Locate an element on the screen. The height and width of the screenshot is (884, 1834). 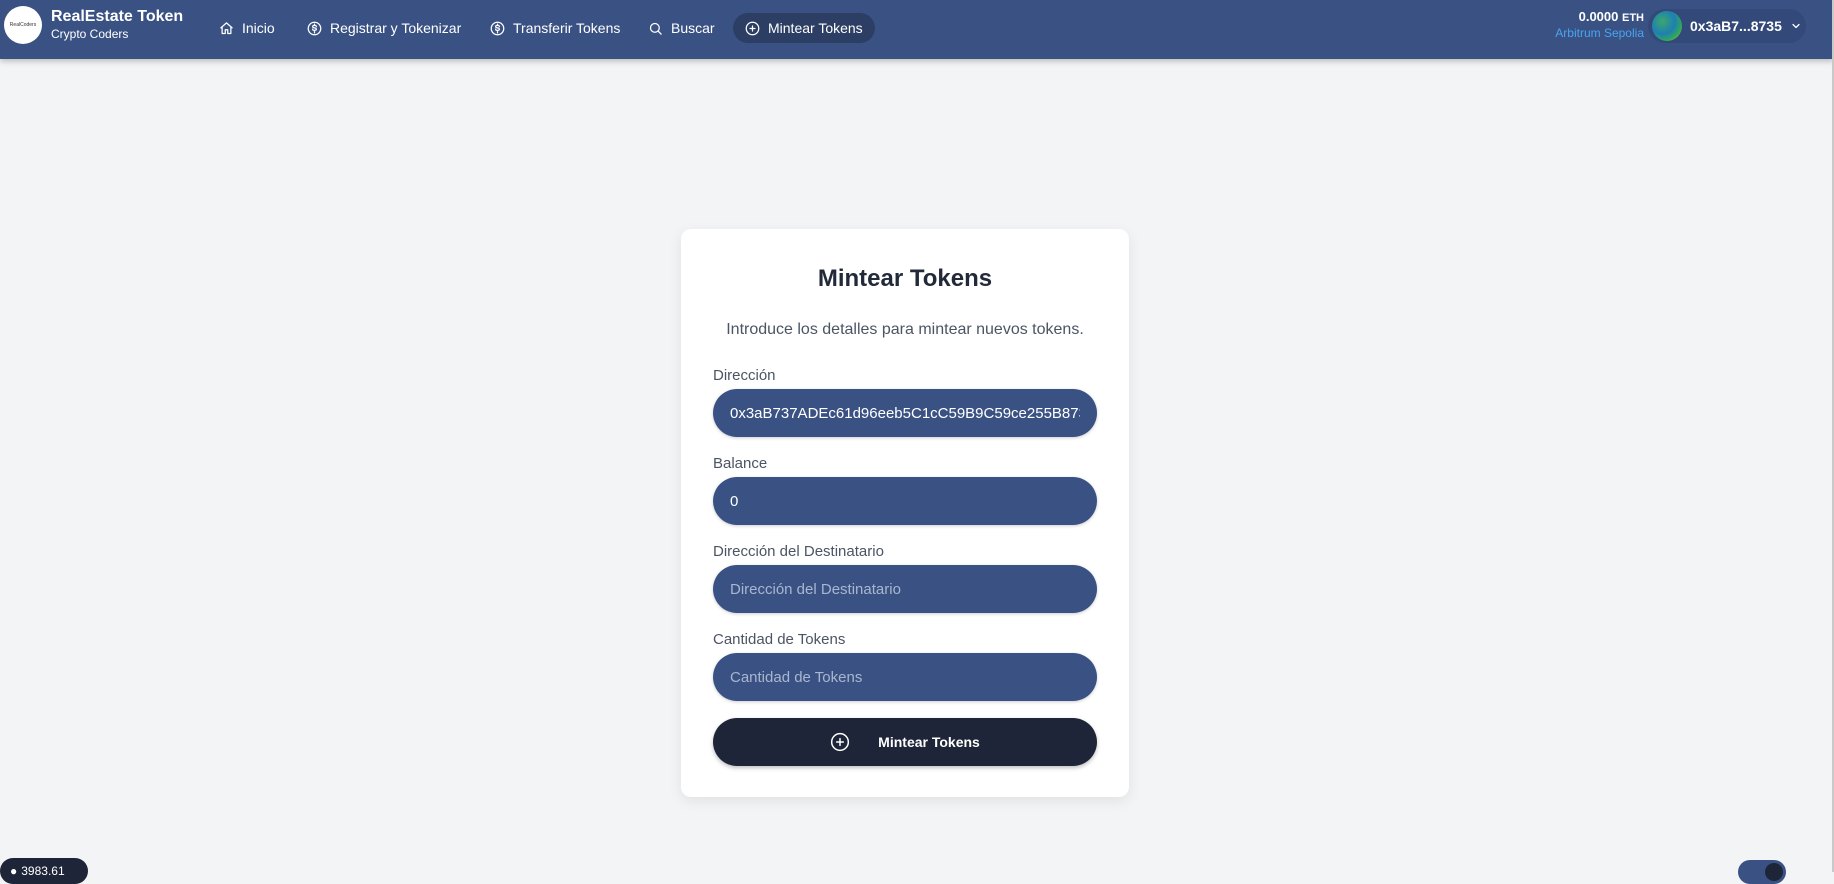
balance-unit: ETH is located at coordinates (1633, 18).